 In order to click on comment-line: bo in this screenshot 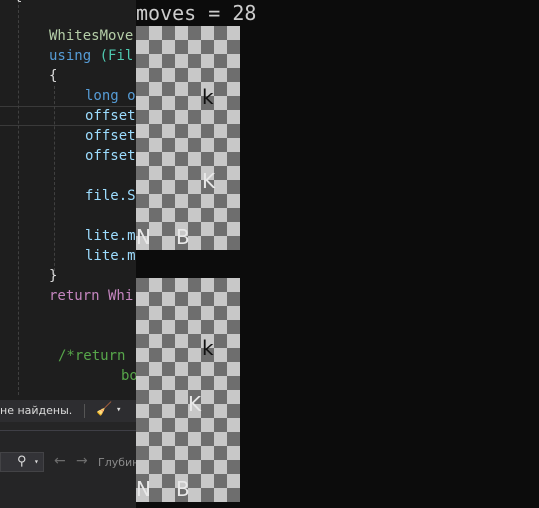, I will do `click(128, 376)`.